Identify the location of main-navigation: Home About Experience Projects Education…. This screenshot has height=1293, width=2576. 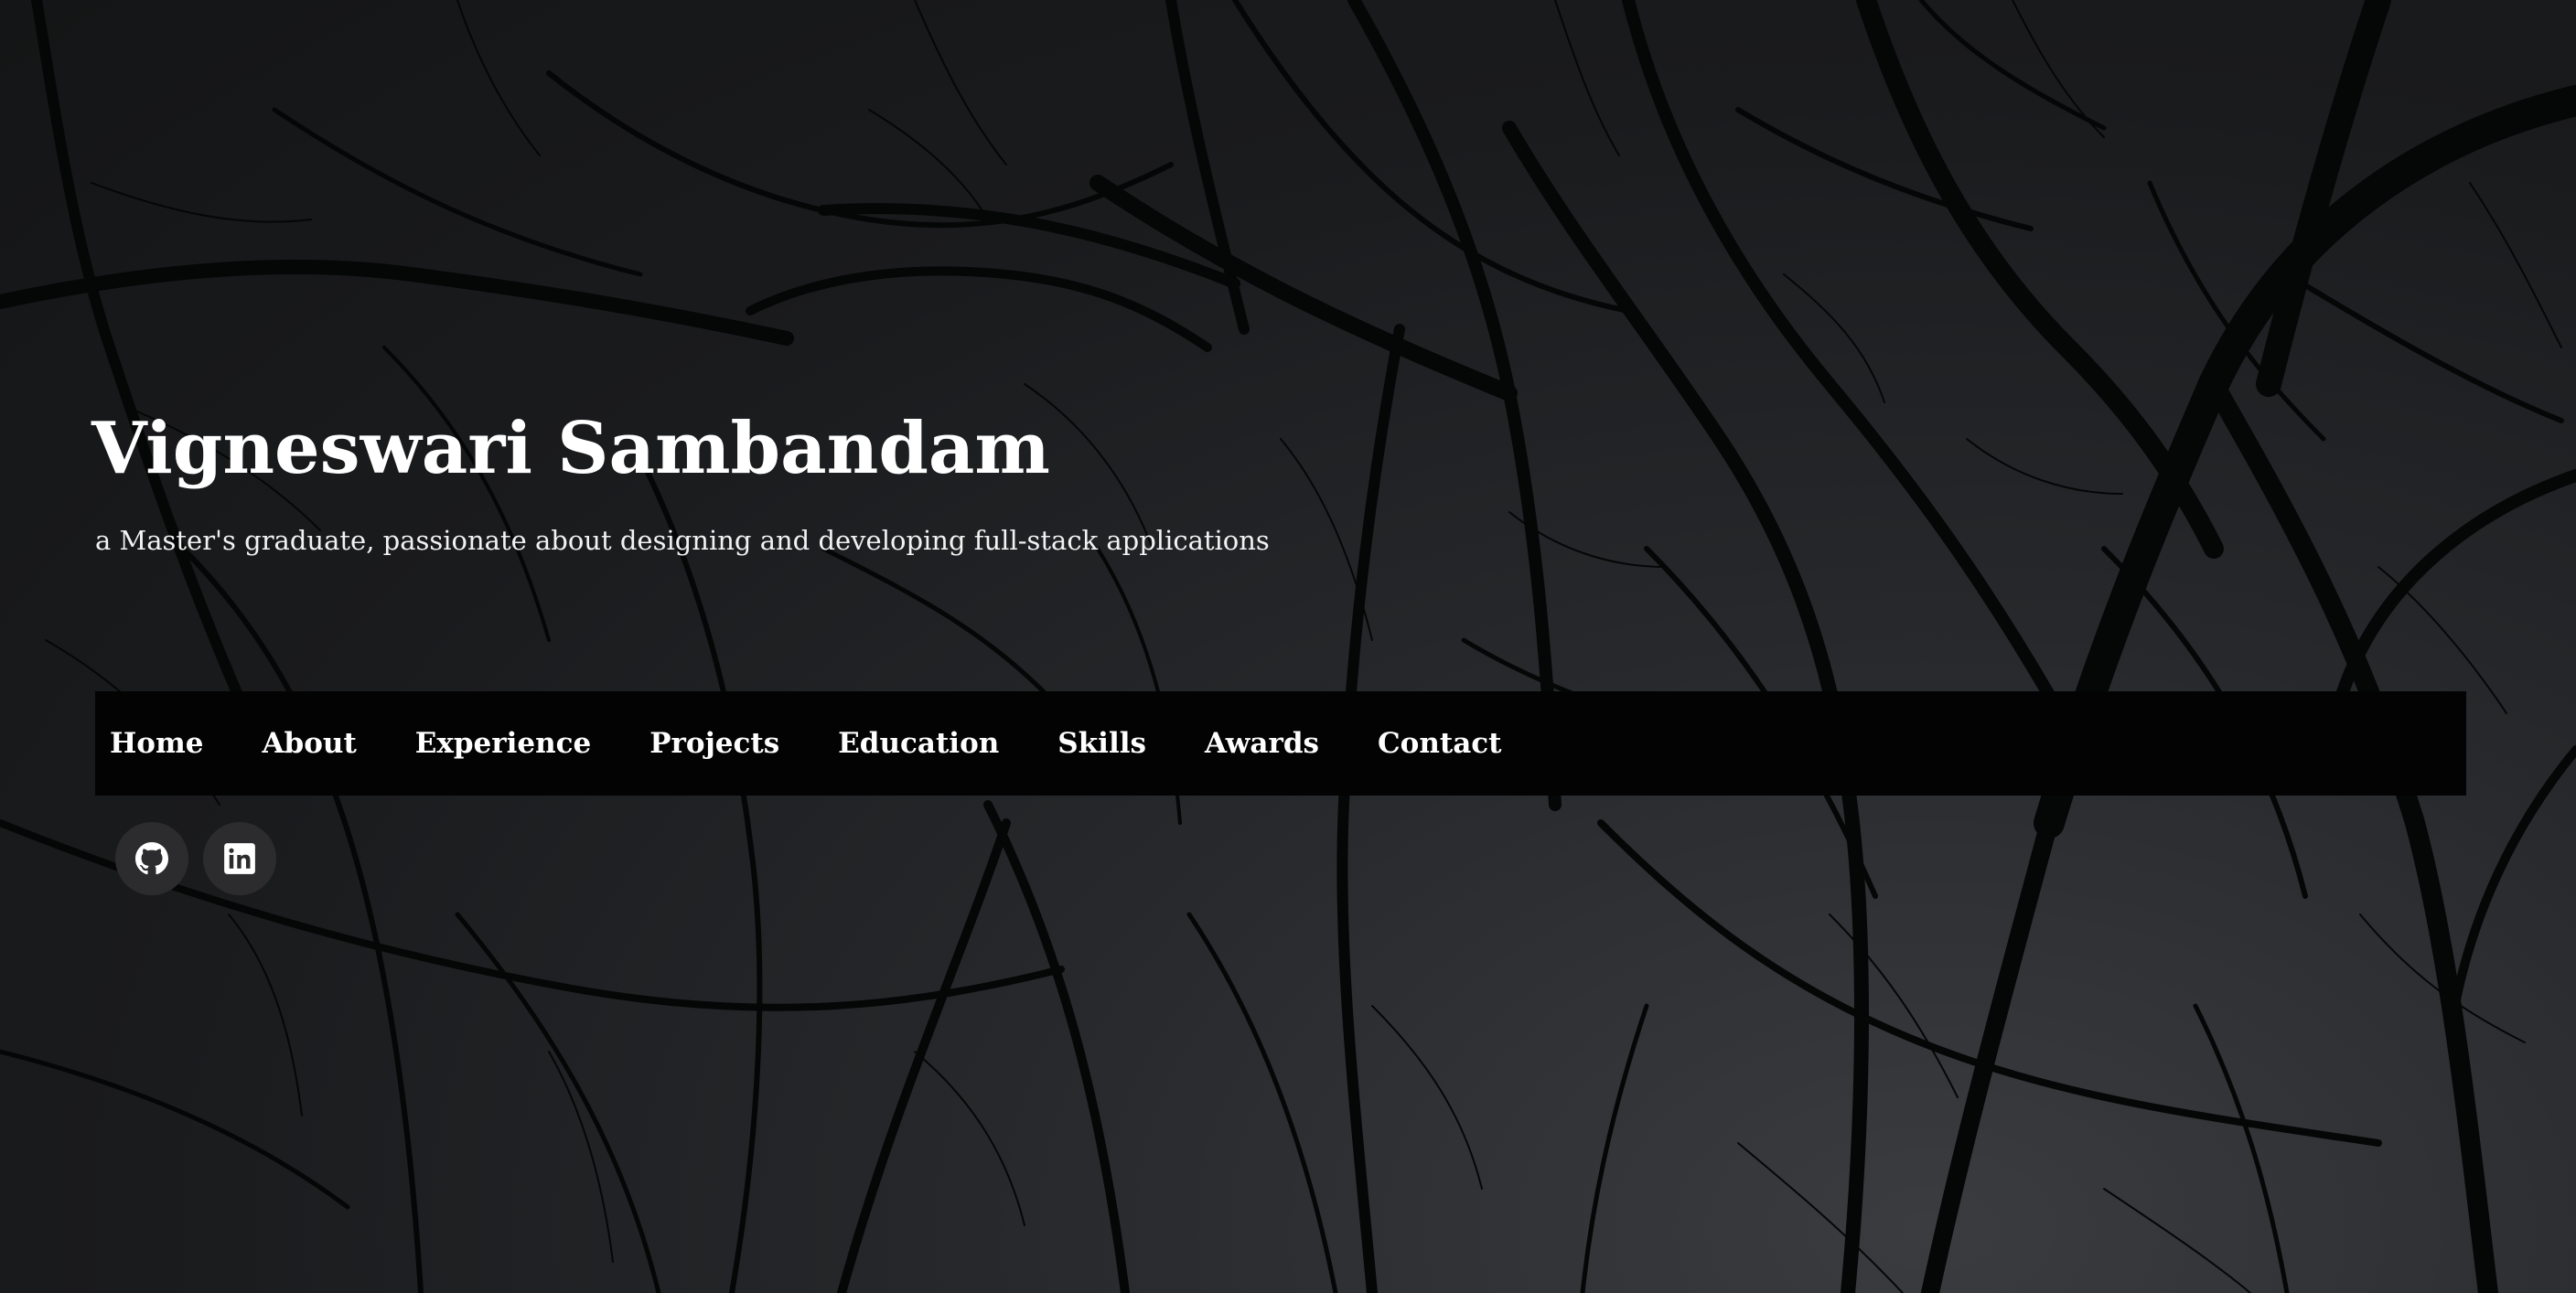
(1281, 743).